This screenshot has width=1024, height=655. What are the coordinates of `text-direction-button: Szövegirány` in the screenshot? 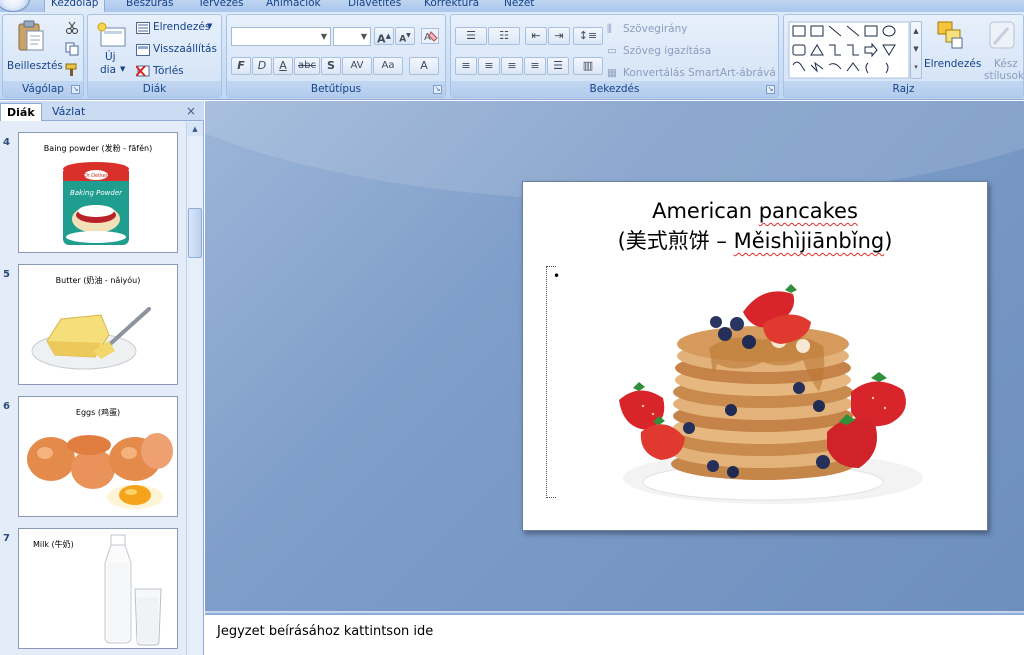 It's located at (655, 29).